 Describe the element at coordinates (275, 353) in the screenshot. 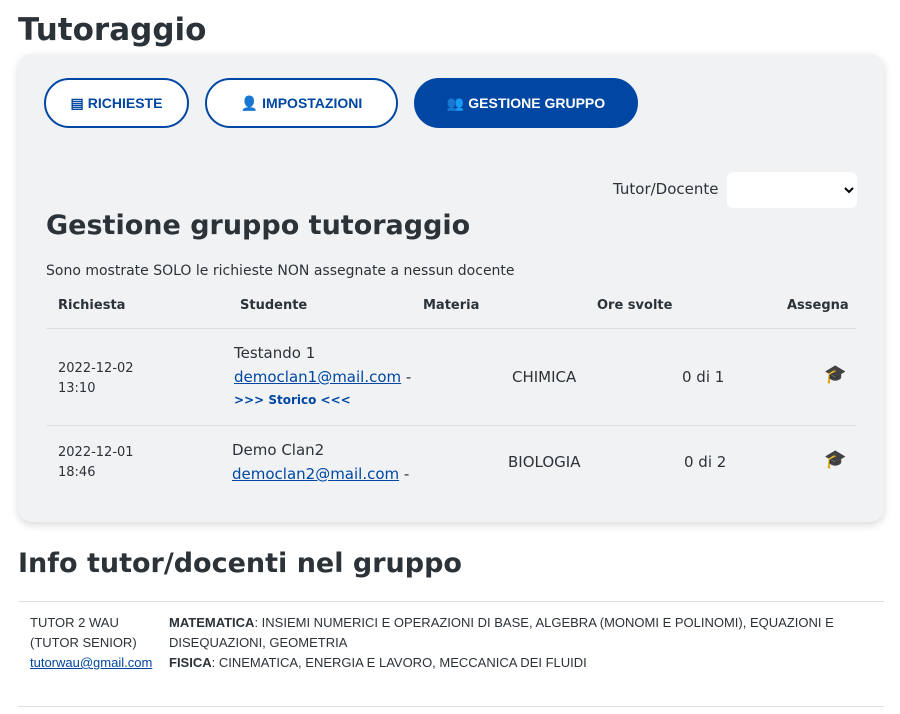

I see `student-name: Testando 1` at that location.